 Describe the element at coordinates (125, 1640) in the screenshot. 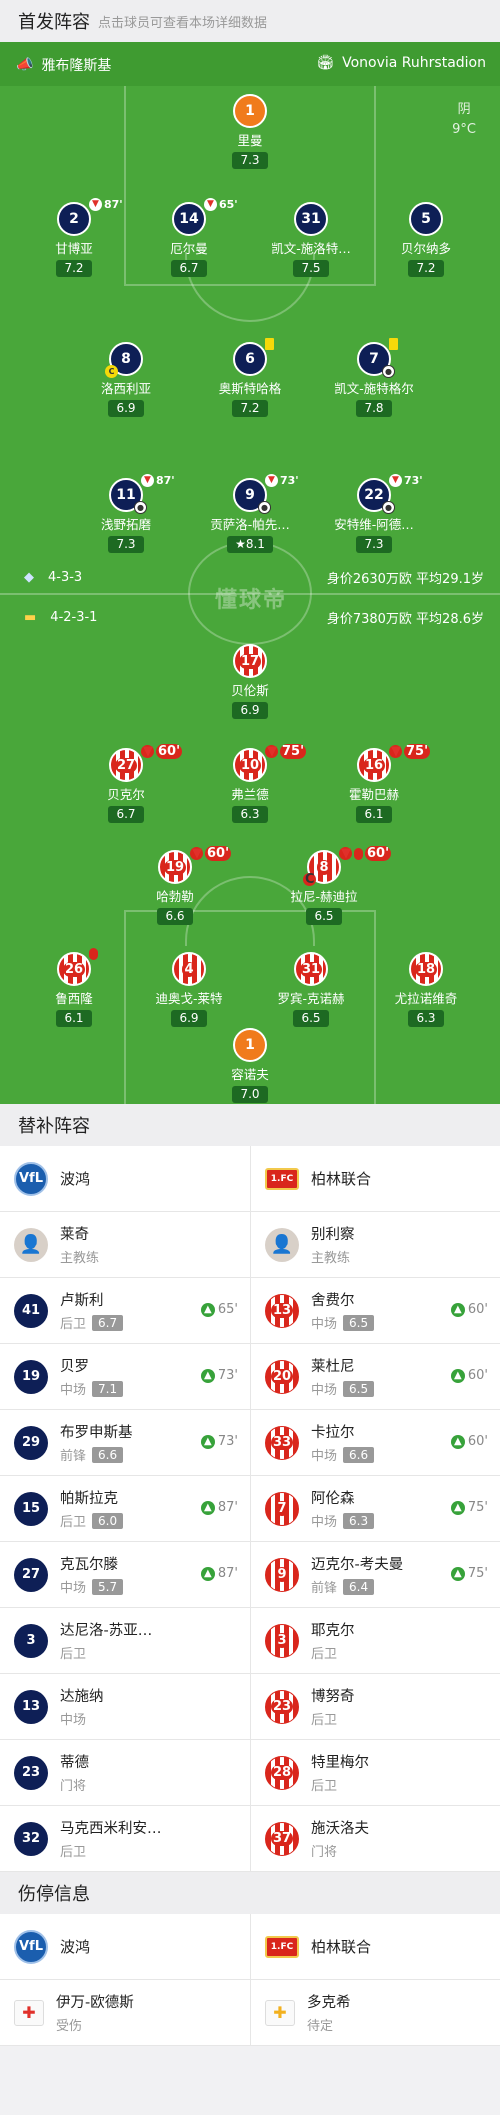

I see `home-sub-player: 3 达尼洛-苏亚… 后卫` at that location.